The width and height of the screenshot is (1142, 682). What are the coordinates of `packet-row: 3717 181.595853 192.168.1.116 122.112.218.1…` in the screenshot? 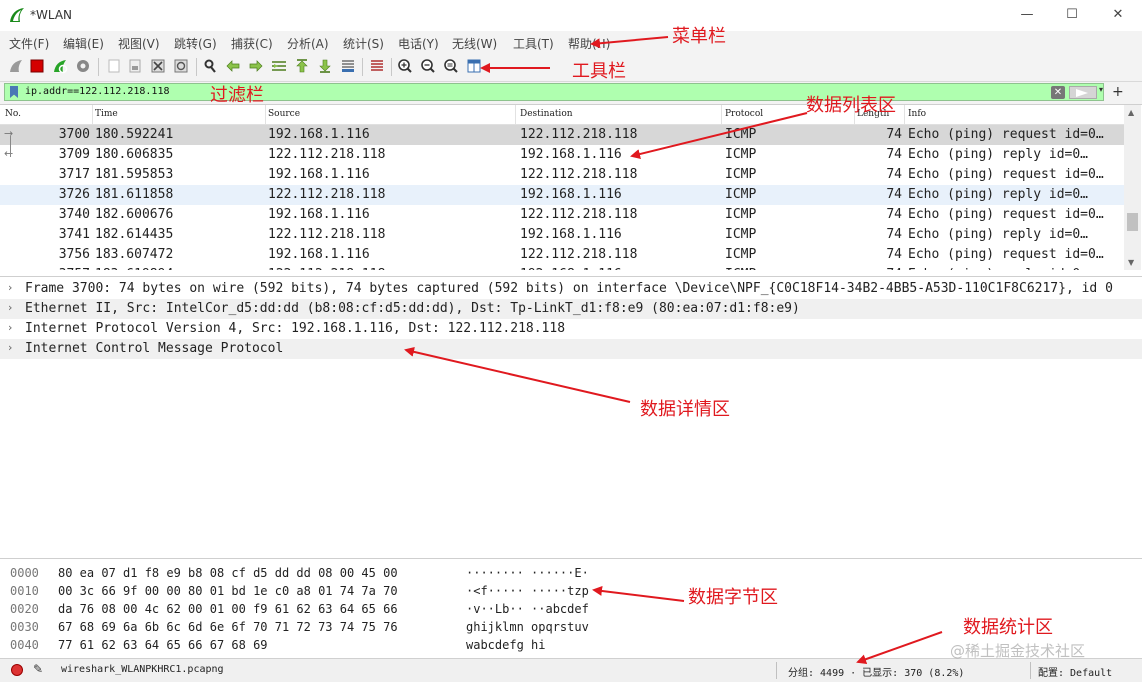 It's located at (562, 175).